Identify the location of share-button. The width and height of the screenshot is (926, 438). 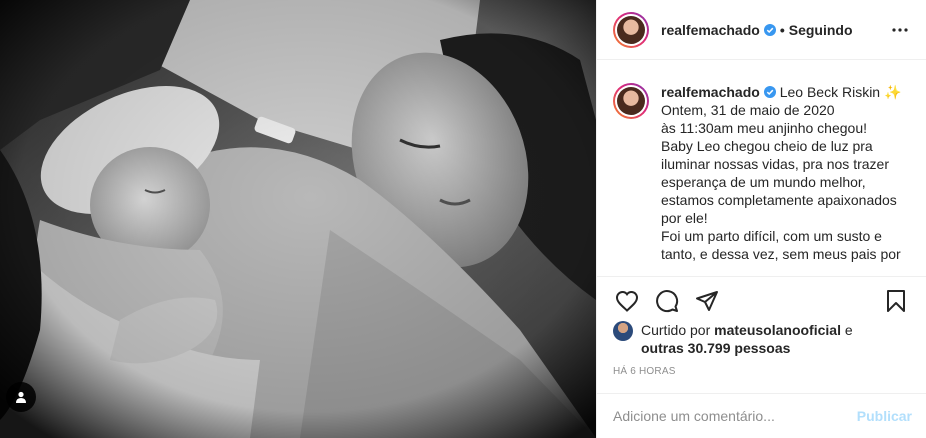
(707, 301).